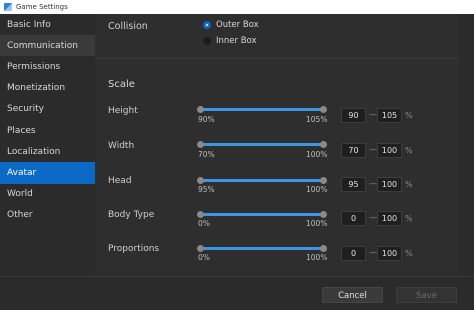 The image size is (474, 310). What do you see at coordinates (123, 111) in the screenshot?
I see `scale-row-label-height: Height` at bounding box center [123, 111].